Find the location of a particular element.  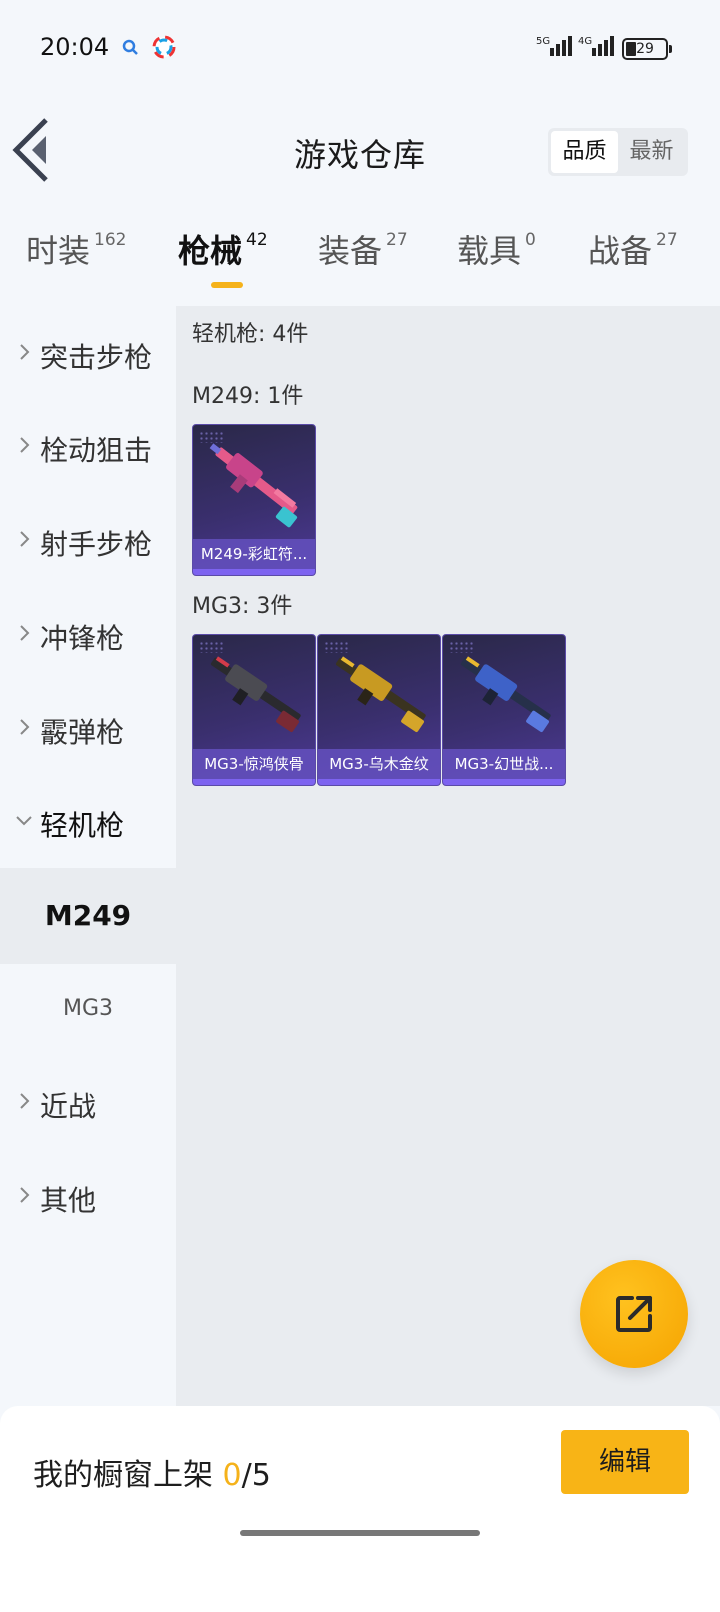

sidebar-item-smg: 冲锋枪 is located at coordinates (88, 635).